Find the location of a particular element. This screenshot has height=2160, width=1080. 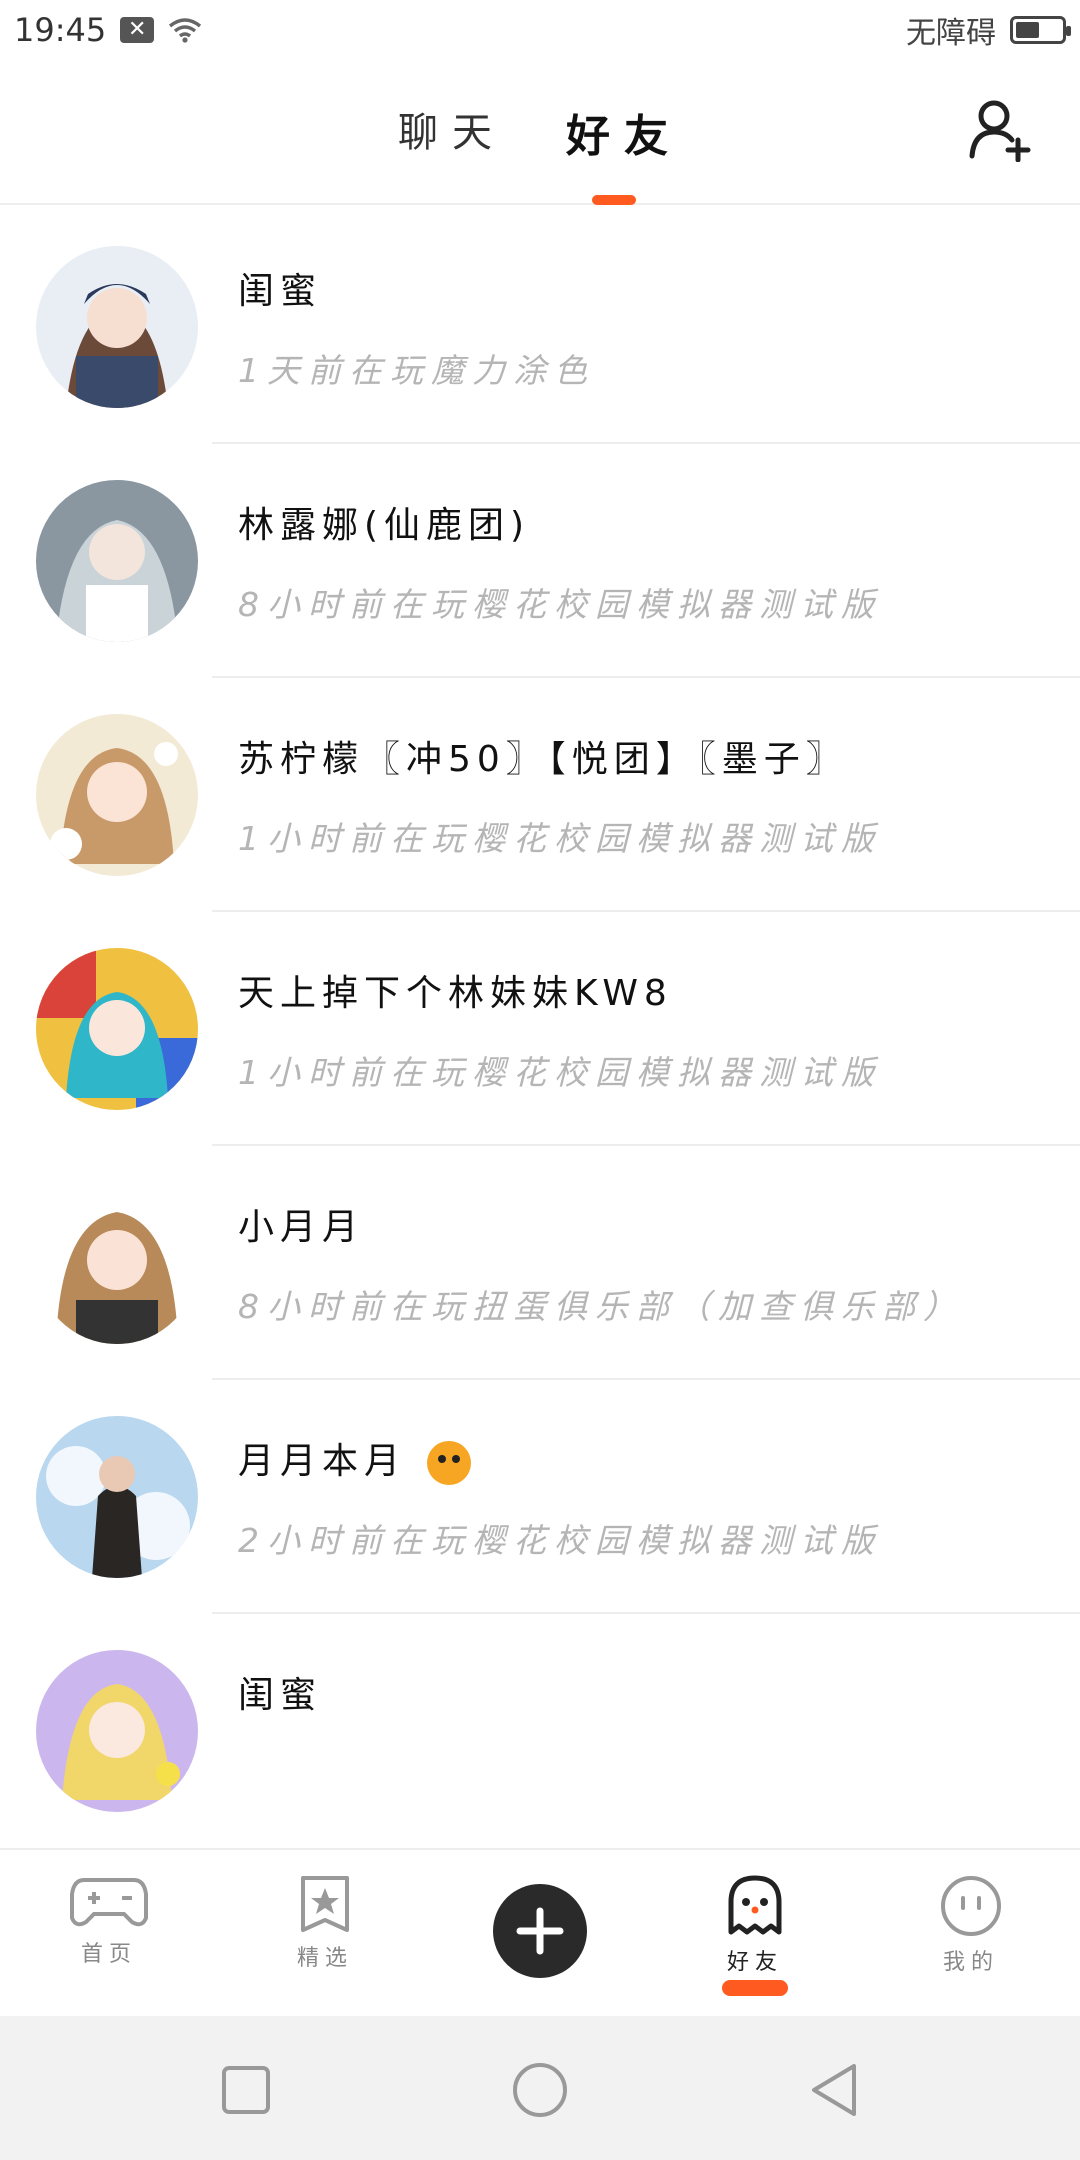

top-header: 聊天 好友 is located at coordinates (540, 132).